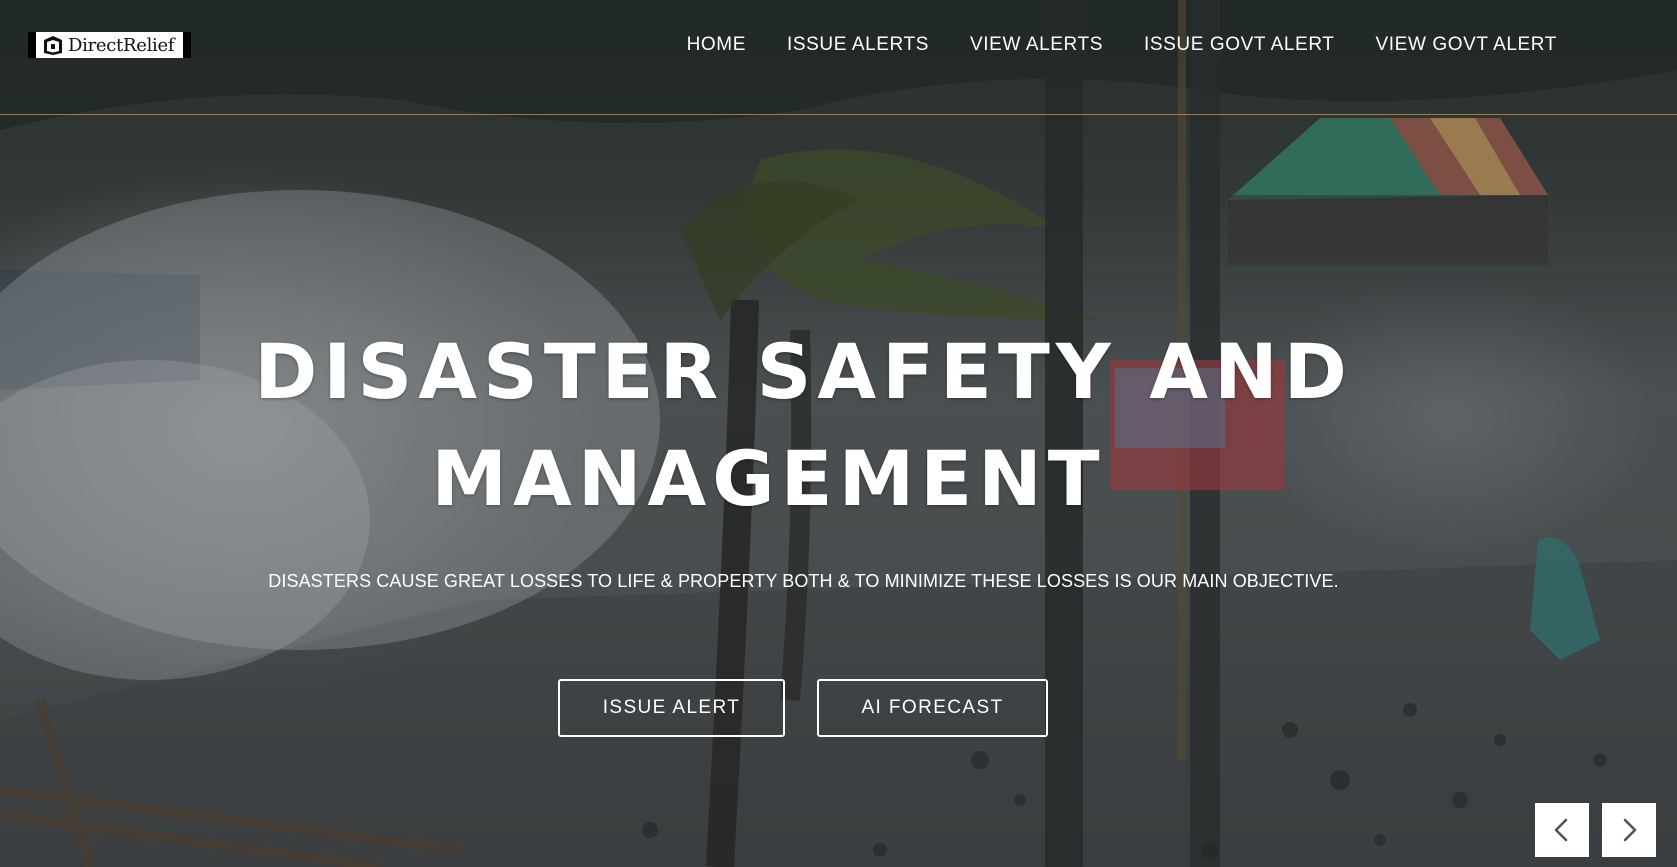  What do you see at coordinates (121, 45) in the screenshot?
I see `brand-logo-text: DirectRelief` at bounding box center [121, 45].